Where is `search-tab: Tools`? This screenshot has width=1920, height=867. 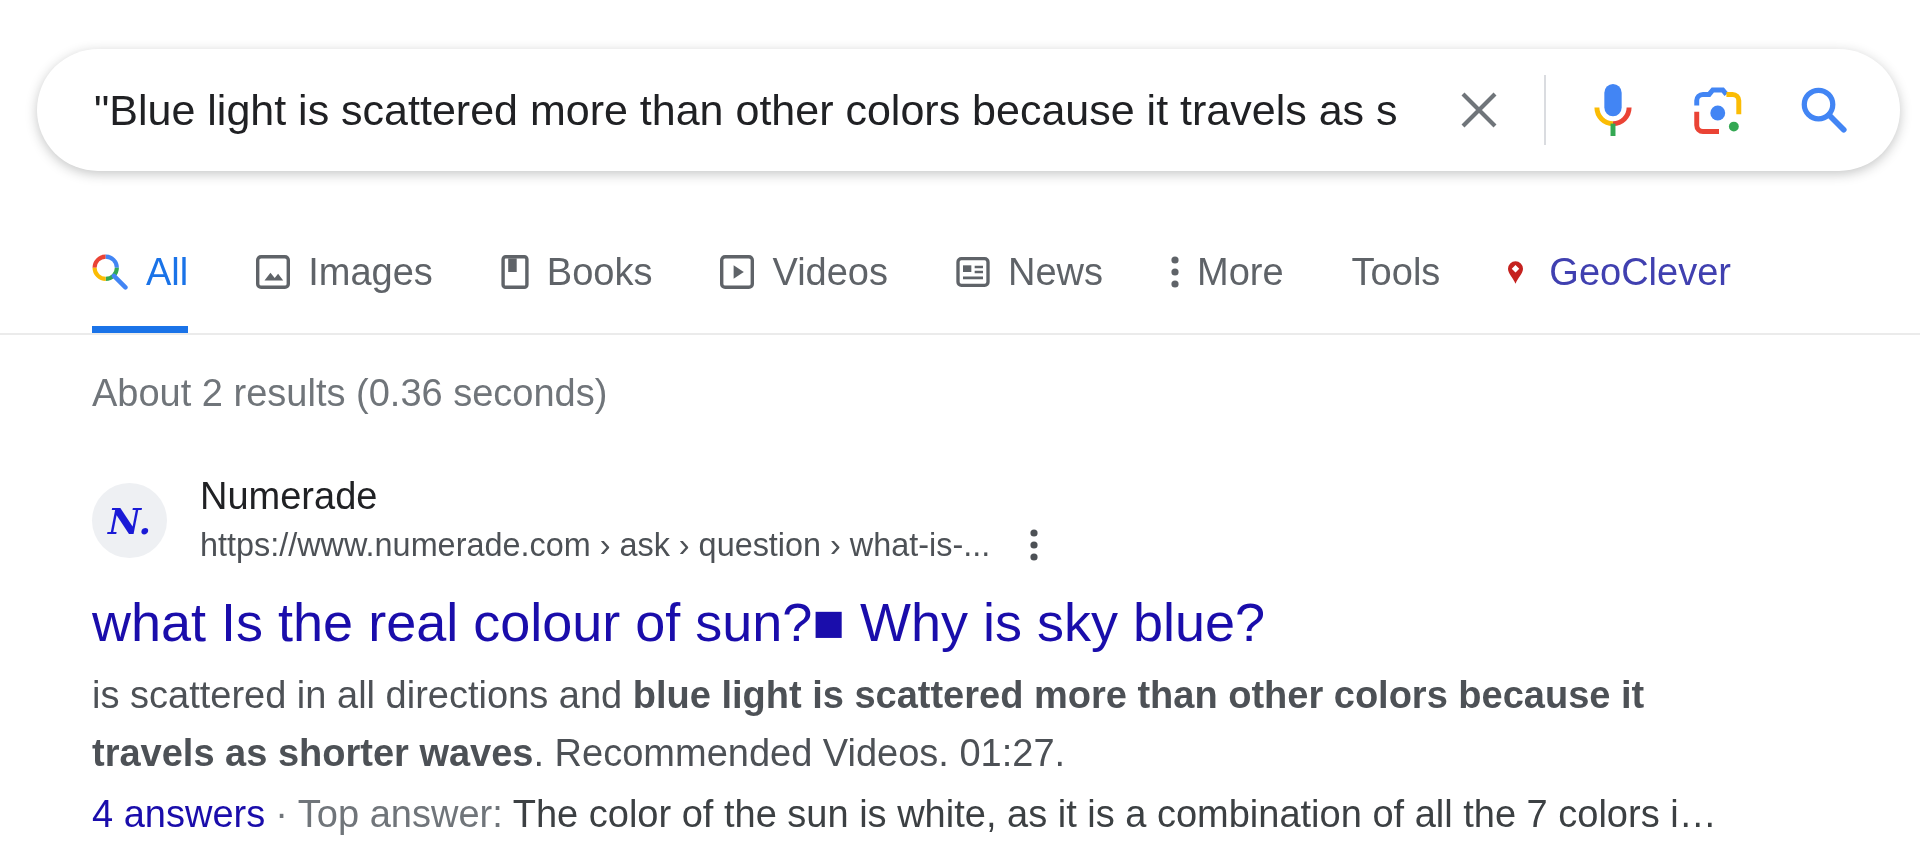 search-tab: Tools is located at coordinates (1396, 283).